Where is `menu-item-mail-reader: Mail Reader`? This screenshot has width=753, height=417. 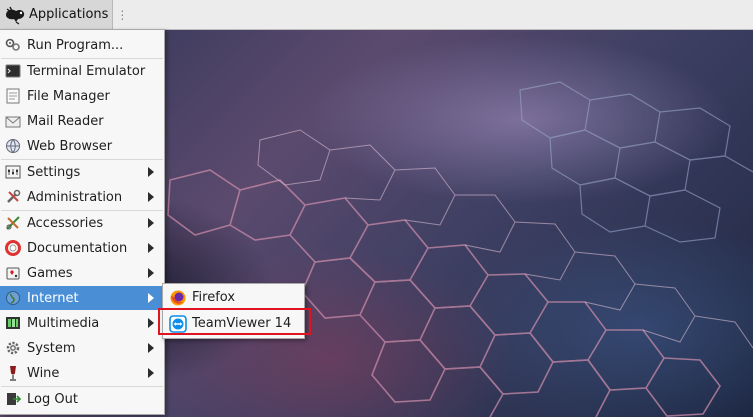 menu-item-mail-reader: Mail Reader is located at coordinates (82, 121).